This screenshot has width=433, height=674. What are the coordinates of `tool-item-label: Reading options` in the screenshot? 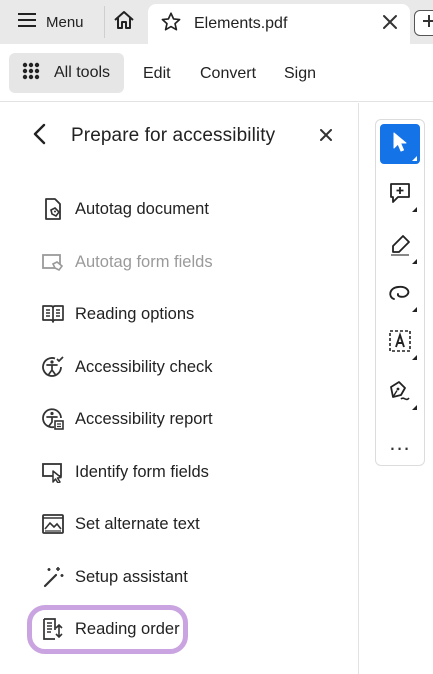 It's located at (135, 313).